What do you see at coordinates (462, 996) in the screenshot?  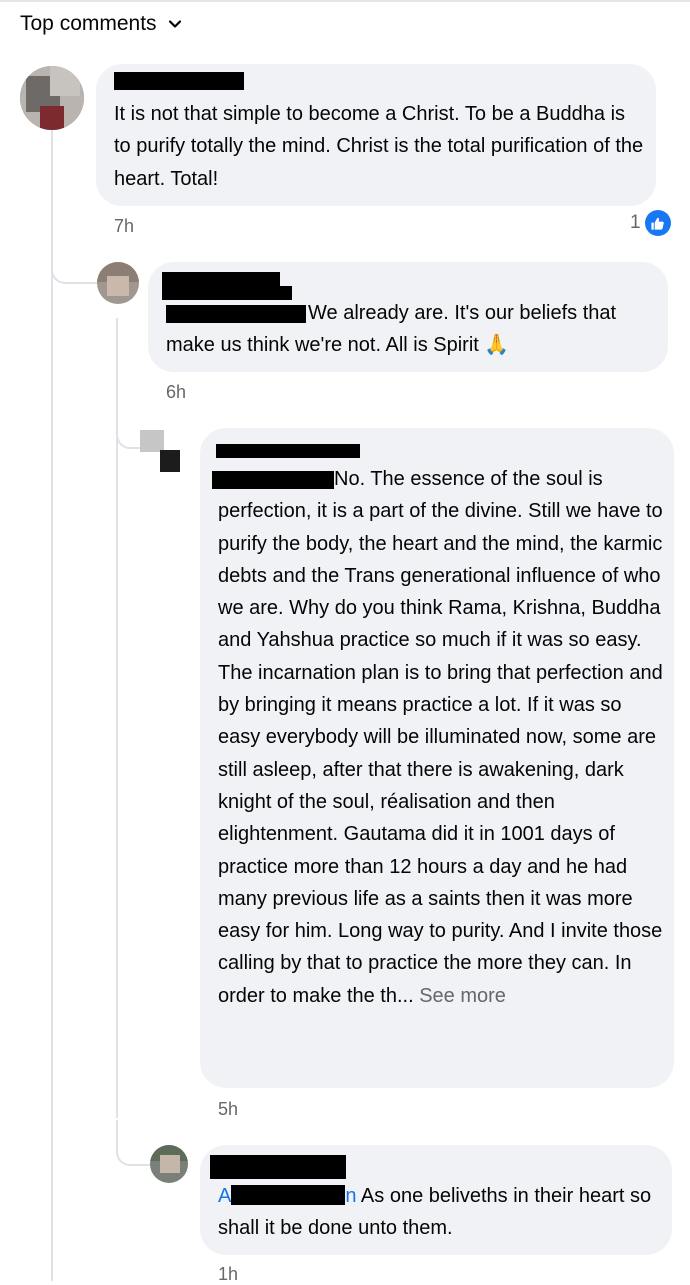 I see `see-more-link: See more` at bounding box center [462, 996].